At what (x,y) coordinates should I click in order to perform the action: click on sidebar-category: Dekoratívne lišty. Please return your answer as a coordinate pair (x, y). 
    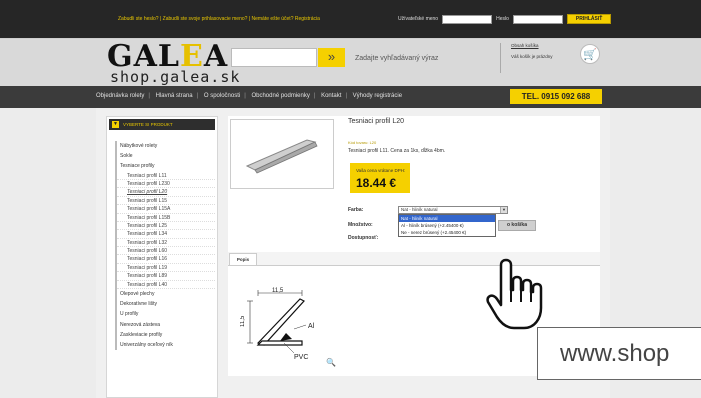
    Looking at the image, I should click on (166, 304).